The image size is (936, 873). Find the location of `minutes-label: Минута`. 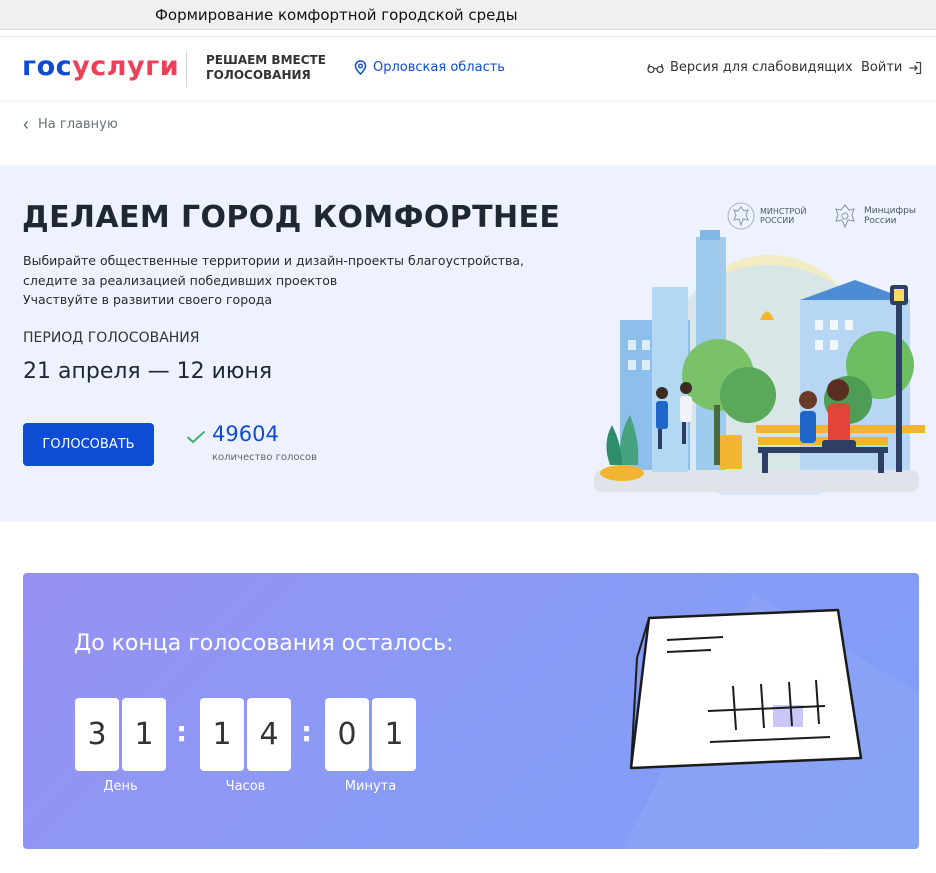

minutes-label: Минута is located at coordinates (370, 786).